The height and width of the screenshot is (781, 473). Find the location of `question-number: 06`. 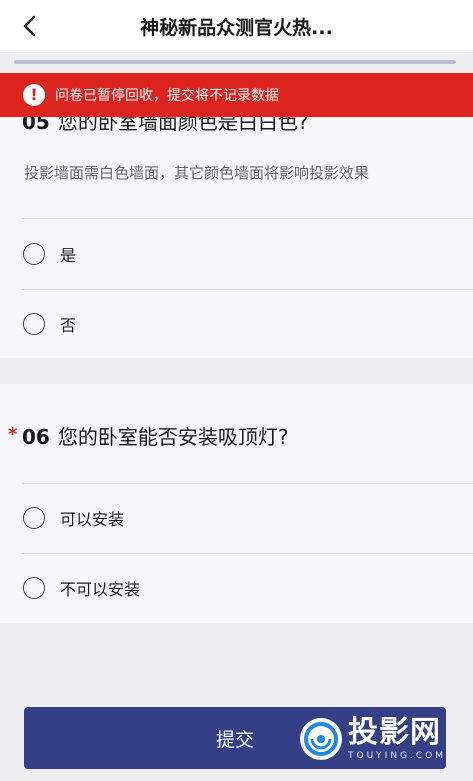

question-number: 06 is located at coordinates (36, 437).